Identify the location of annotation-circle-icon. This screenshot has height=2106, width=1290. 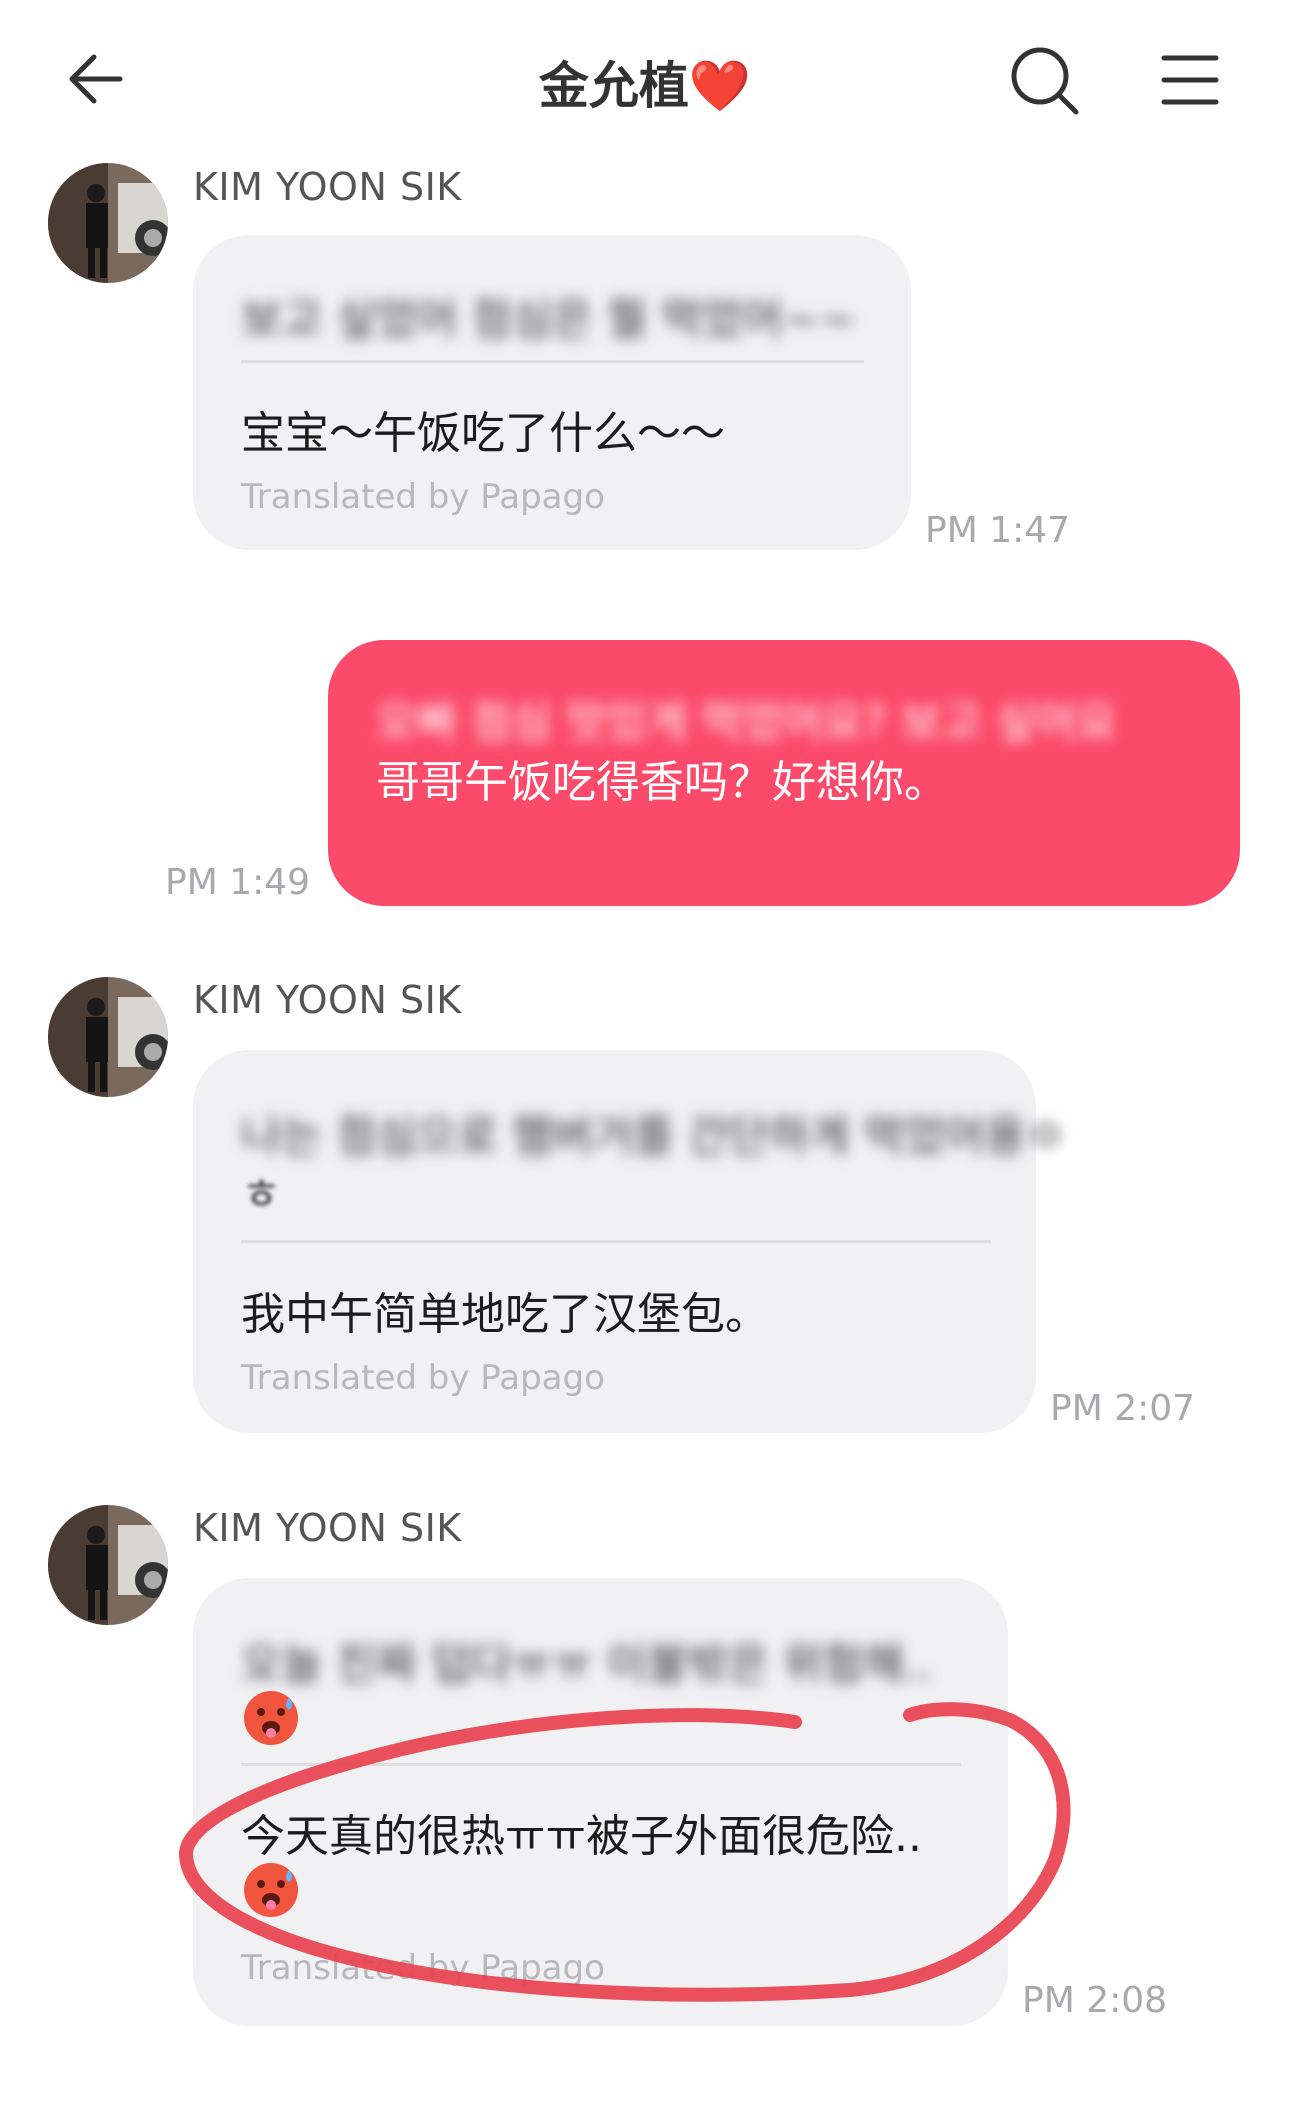
(625, 1852).